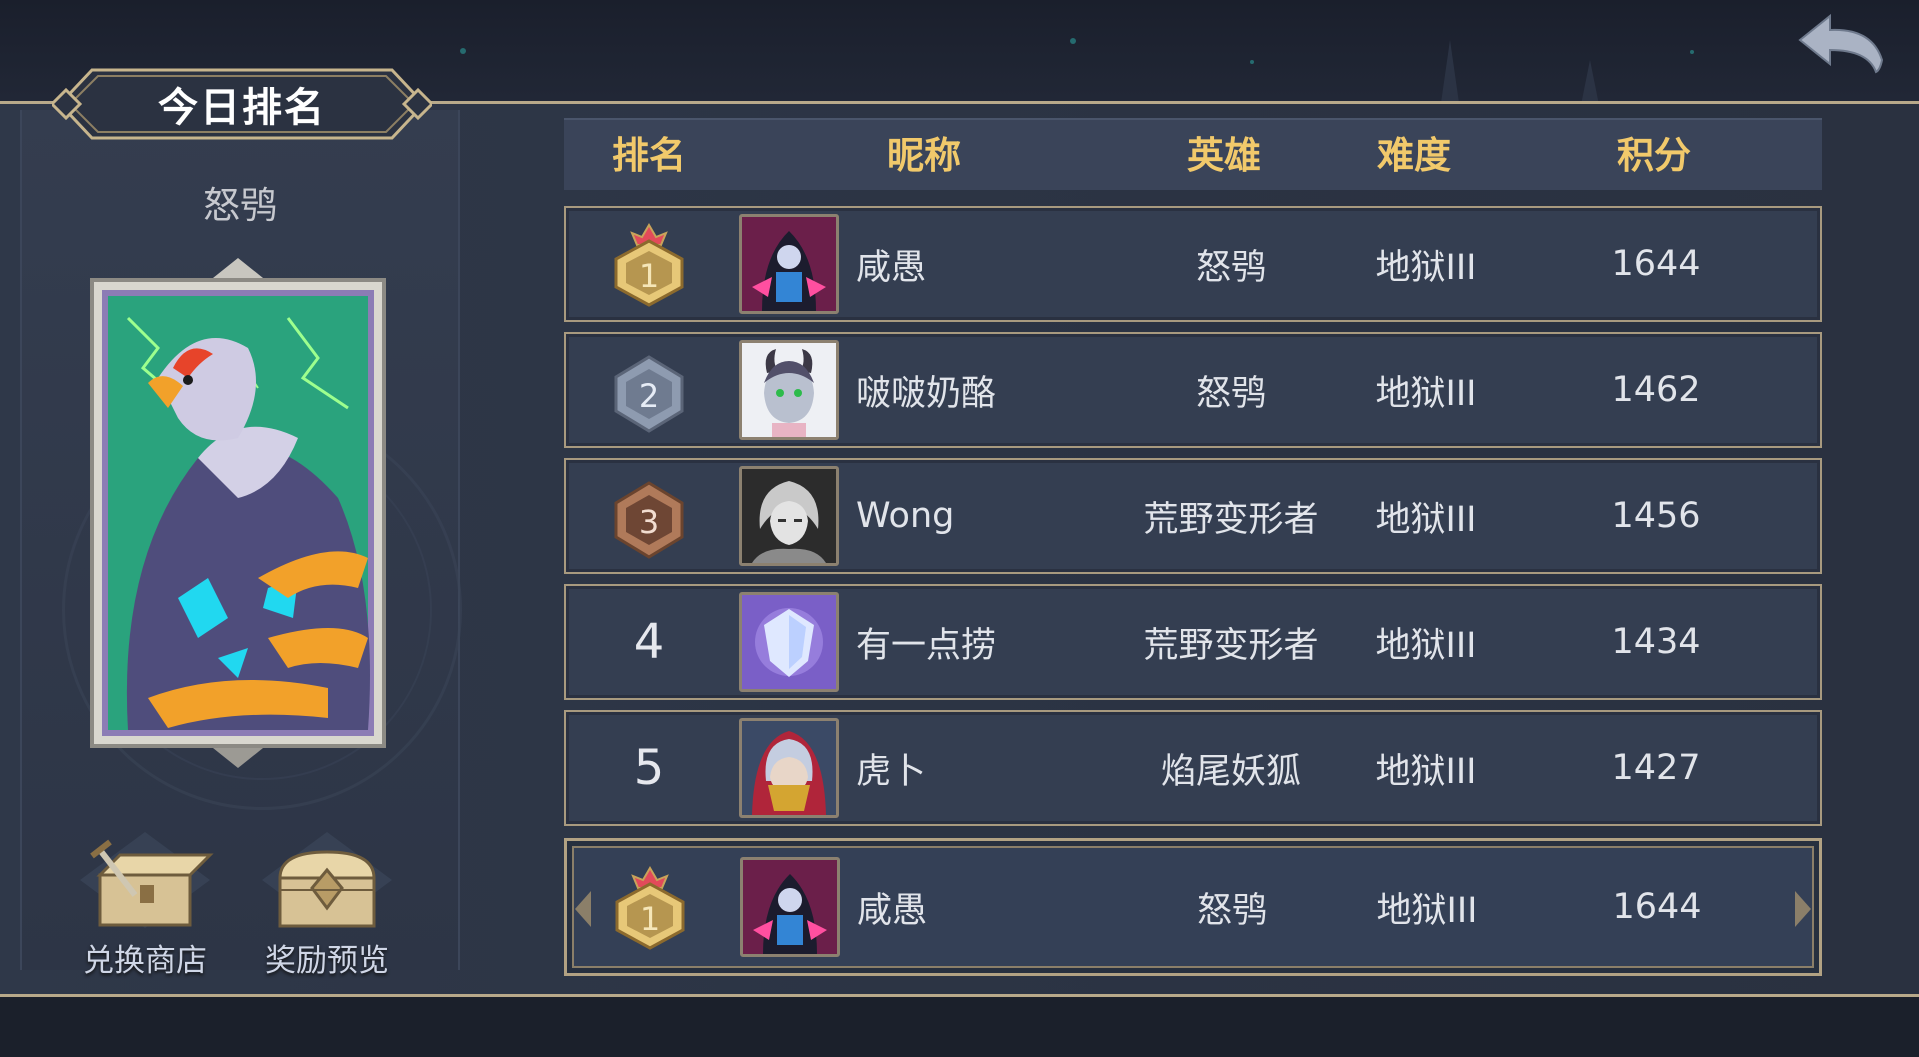  What do you see at coordinates (1231, 910) in the screenshot?
I see `my-hero: 怒鸮` at bounding box center [1231, 910].